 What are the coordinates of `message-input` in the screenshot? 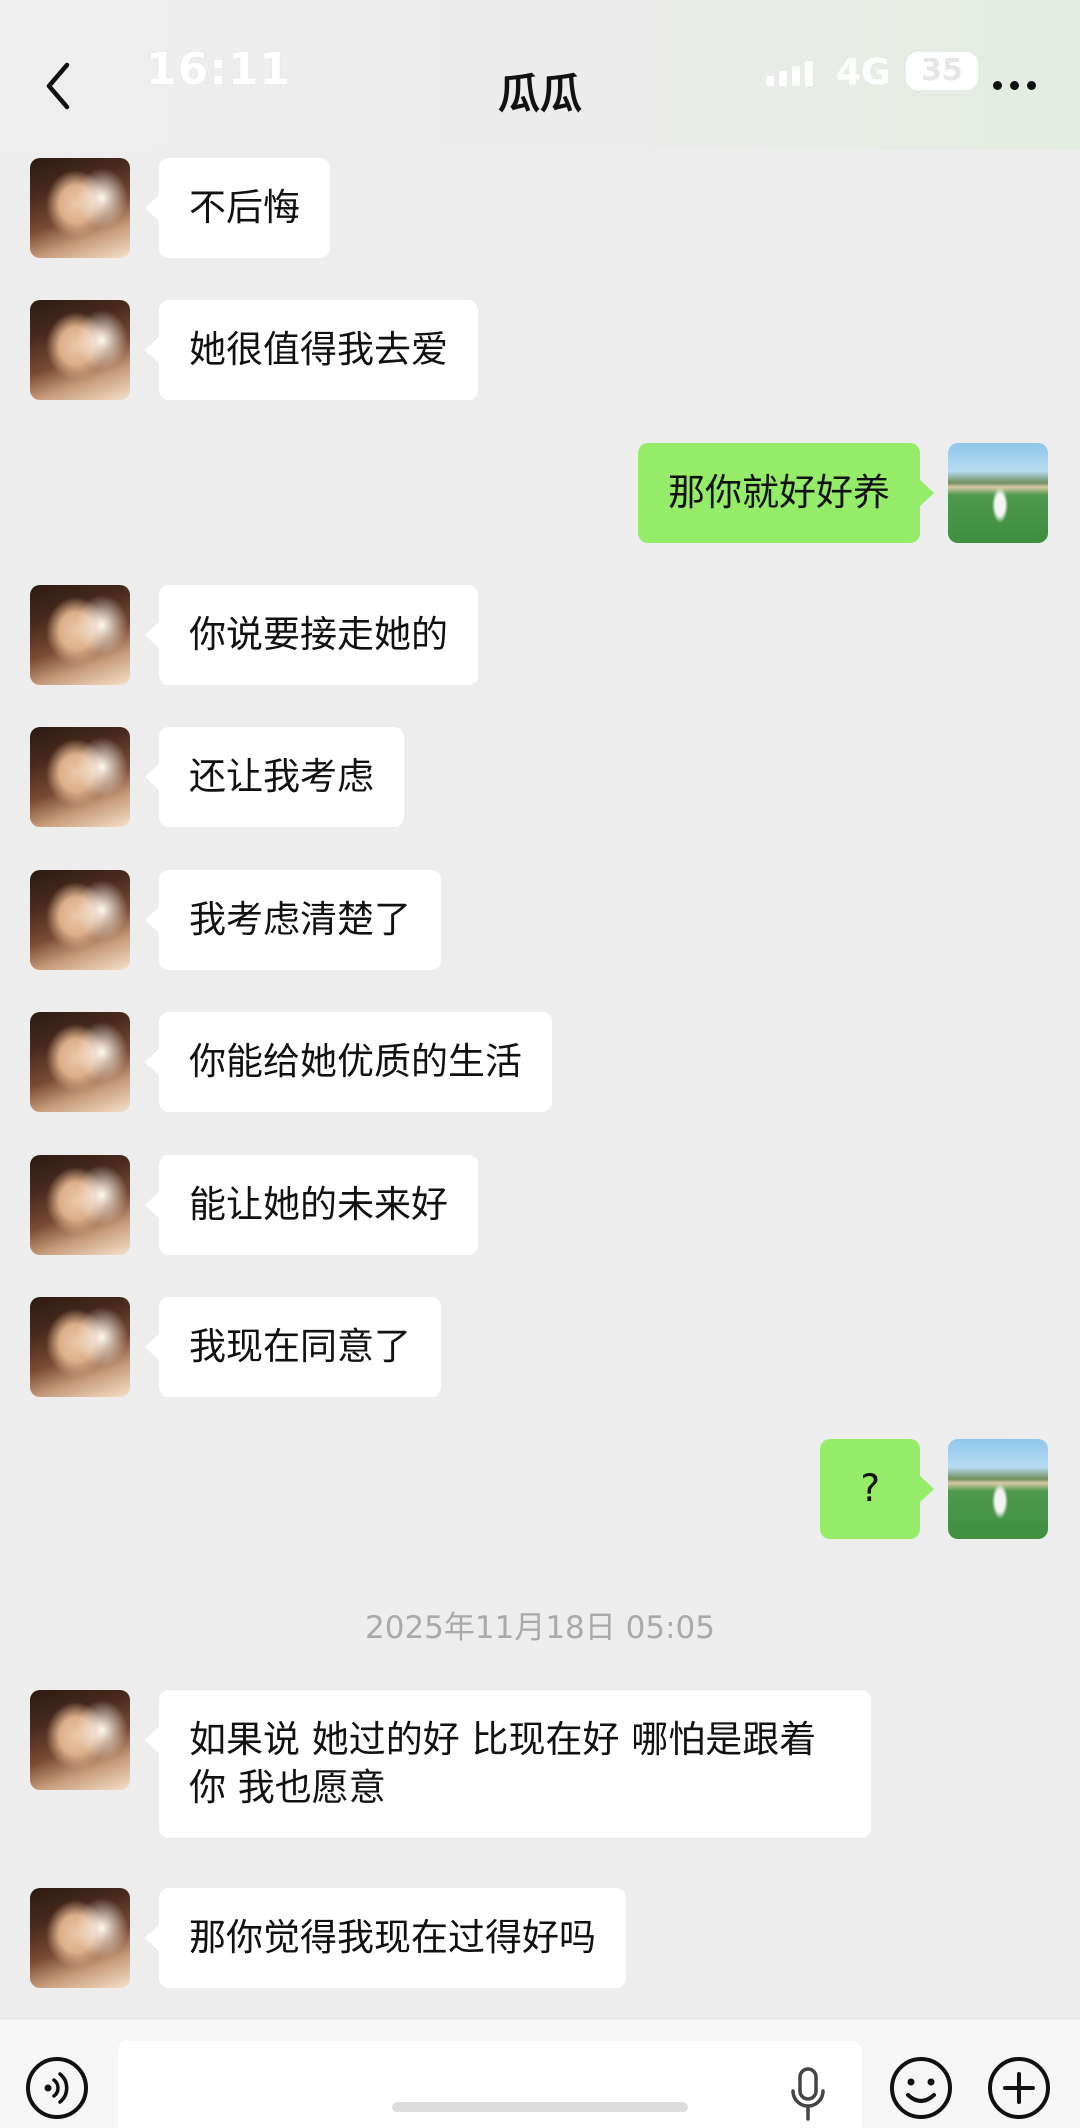 It's located at (490, 2084).